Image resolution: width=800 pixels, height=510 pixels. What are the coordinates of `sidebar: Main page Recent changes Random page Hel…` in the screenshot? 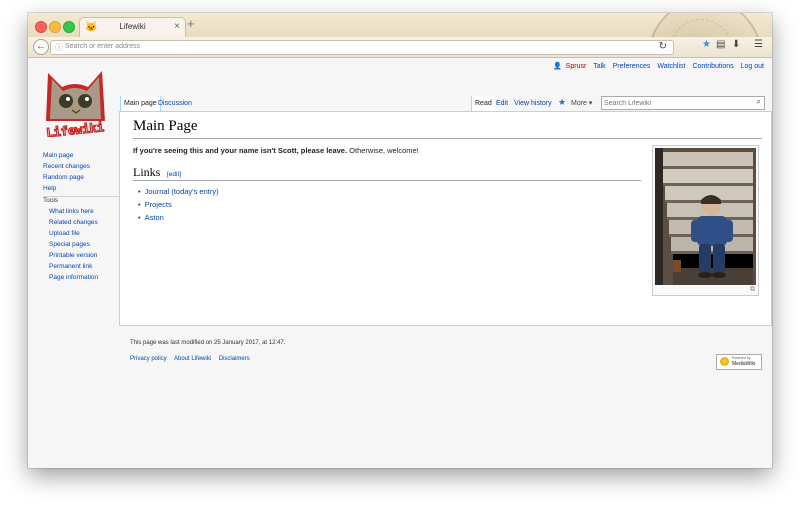 It's located at (83, 218).